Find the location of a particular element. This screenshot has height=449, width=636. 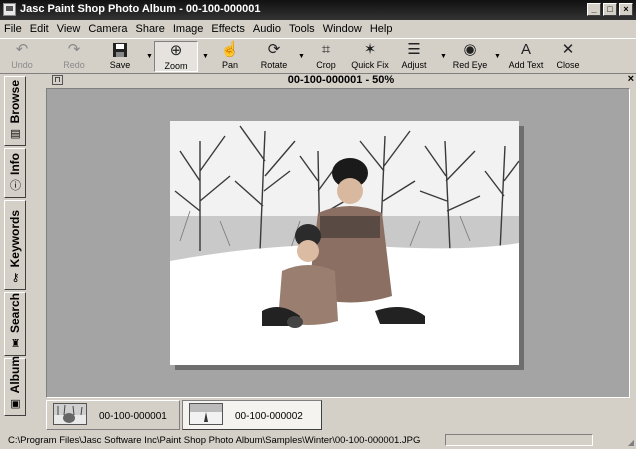

text-icon: A is located at coordinates (525, 49).